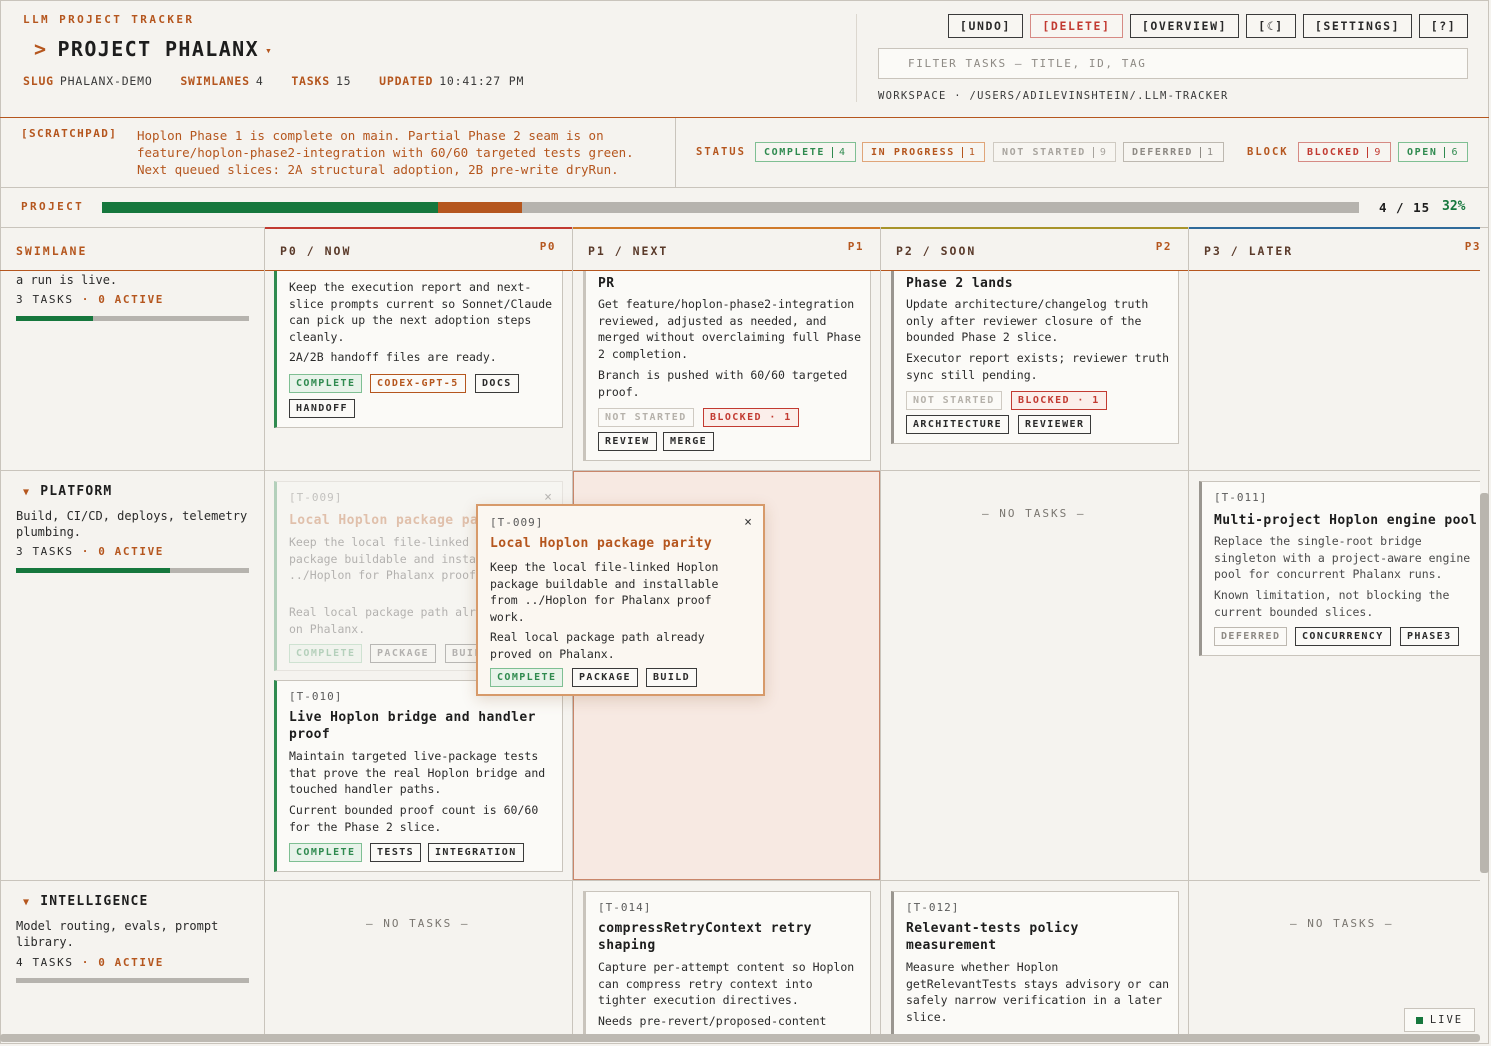 The width and height of the screenshot is (1491, 1046). What do you see at coordinates (497, 383) in the screenshot?
I see `tag: DOCS` at bounding box center [497, 383].